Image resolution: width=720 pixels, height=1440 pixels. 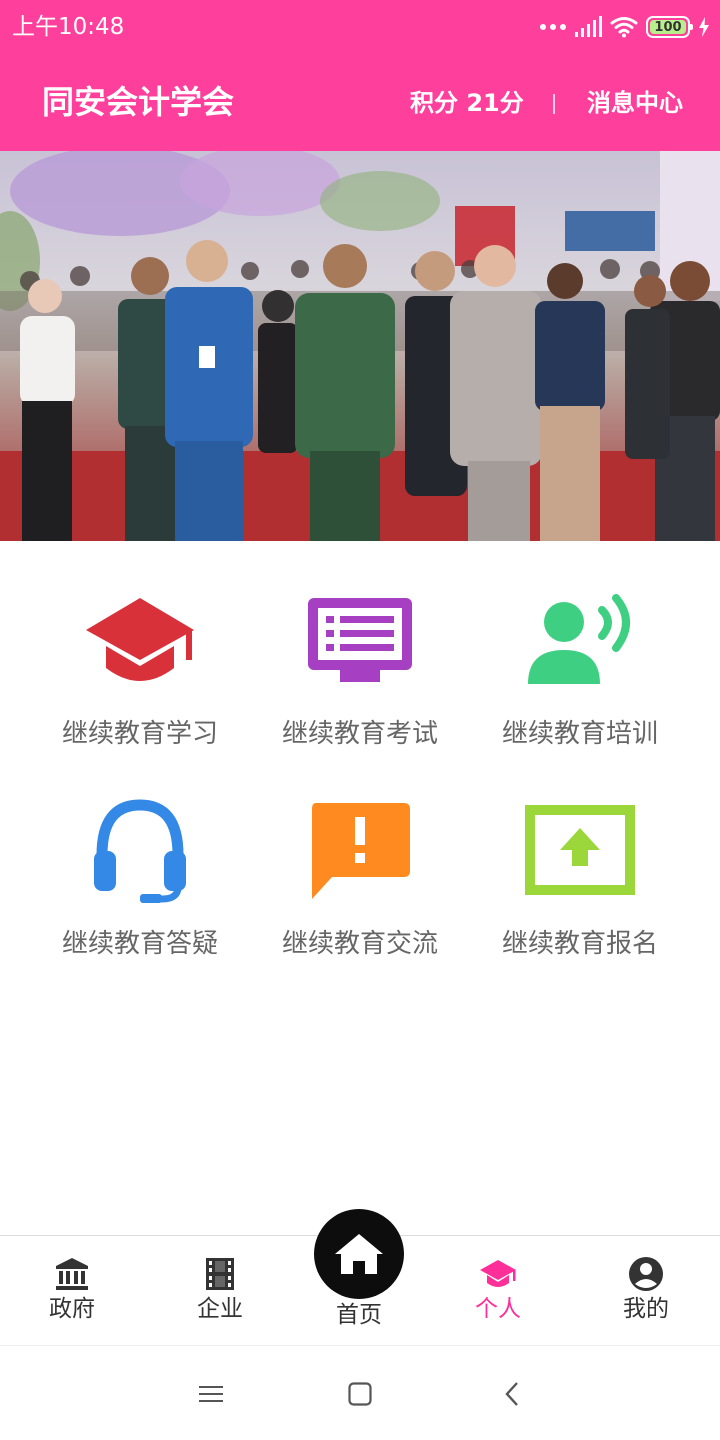 I want to click on home-square-icon, so click(x=360, y=1394).